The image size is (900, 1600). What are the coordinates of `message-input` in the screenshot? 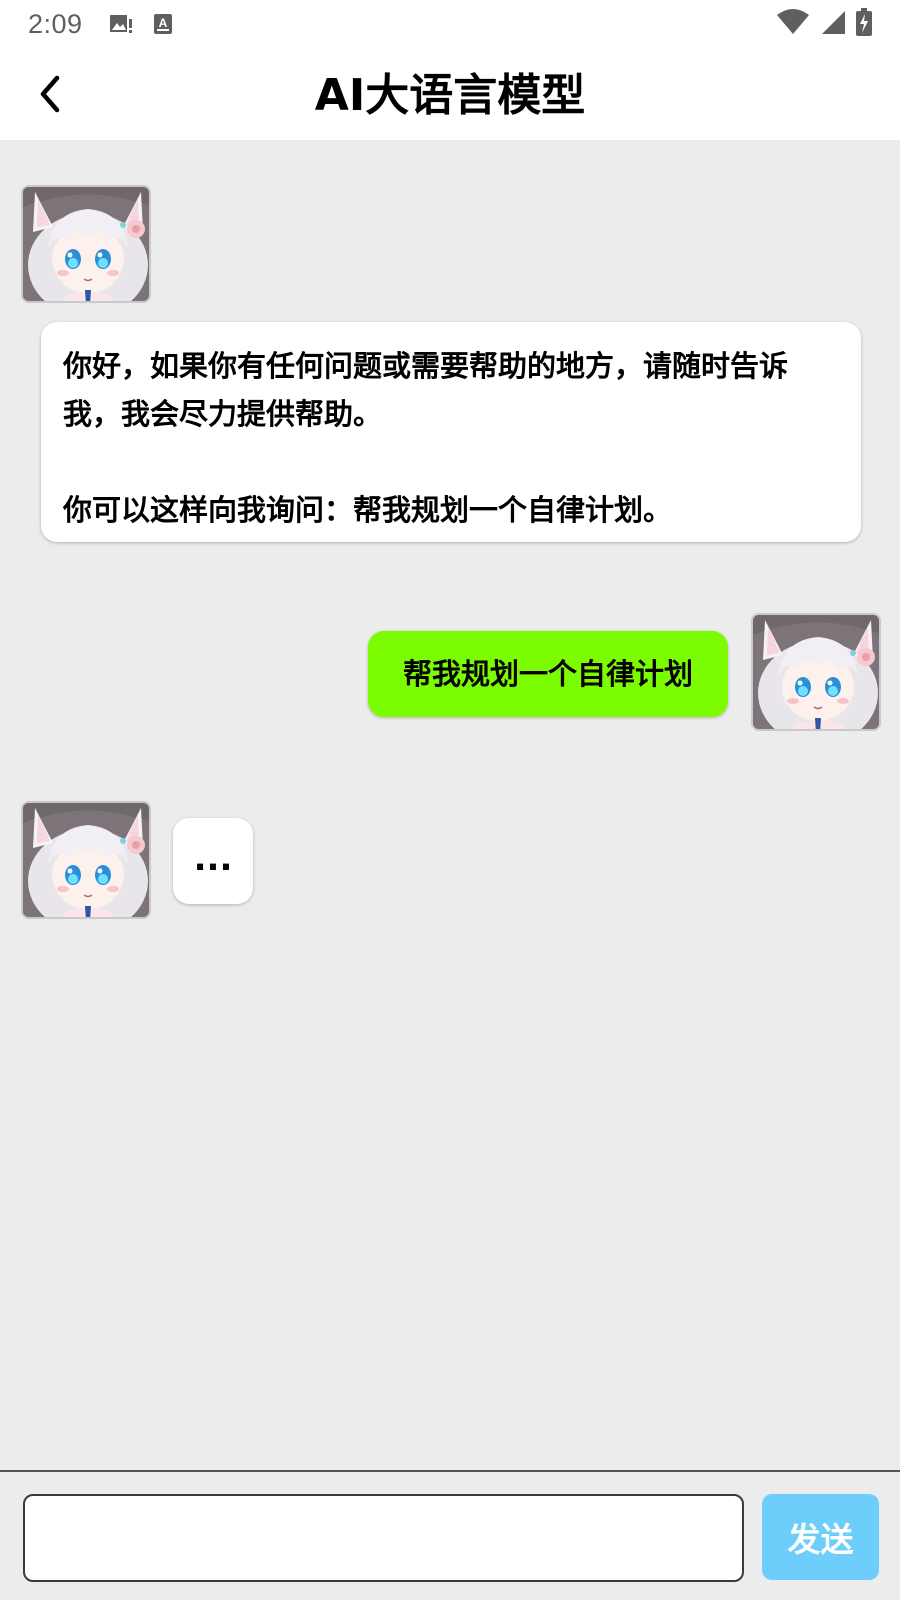 It's located at (383, 1538).